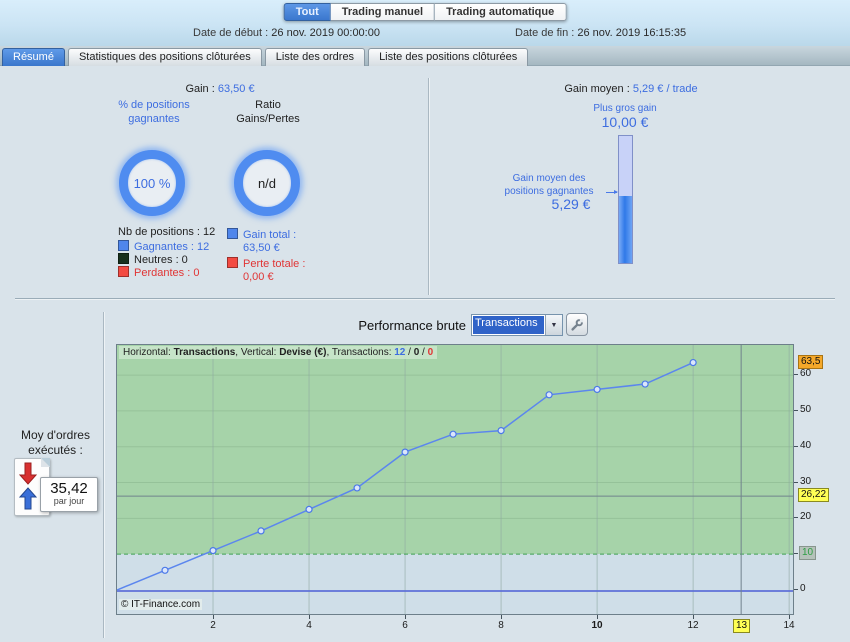 The width and height of the screenshot is (850, 642). Describe the element at coordinates (742, 626) in the screenshot. I see `cursor-x-badge: 13` at that location.